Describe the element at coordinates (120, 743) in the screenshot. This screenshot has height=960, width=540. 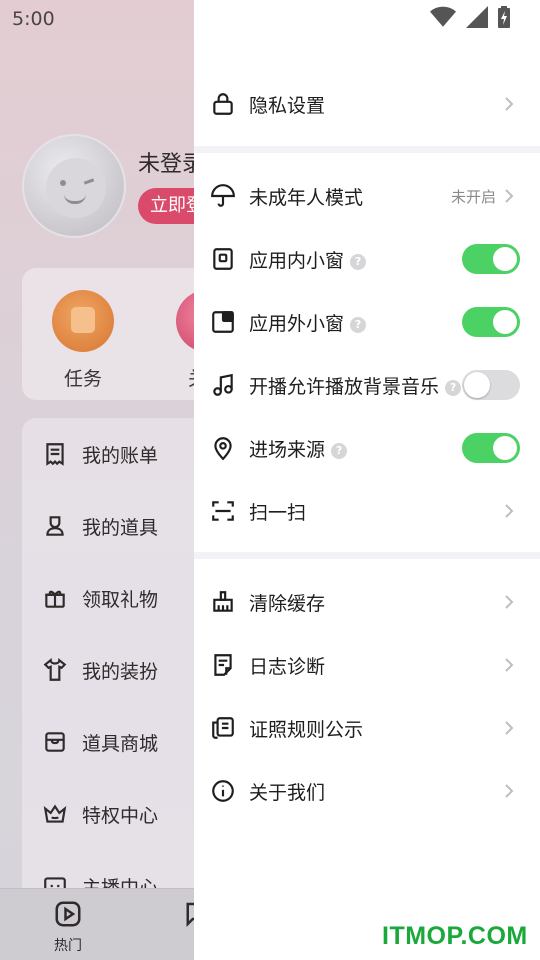
I see `menu-item-label: 道具商城` at that location.